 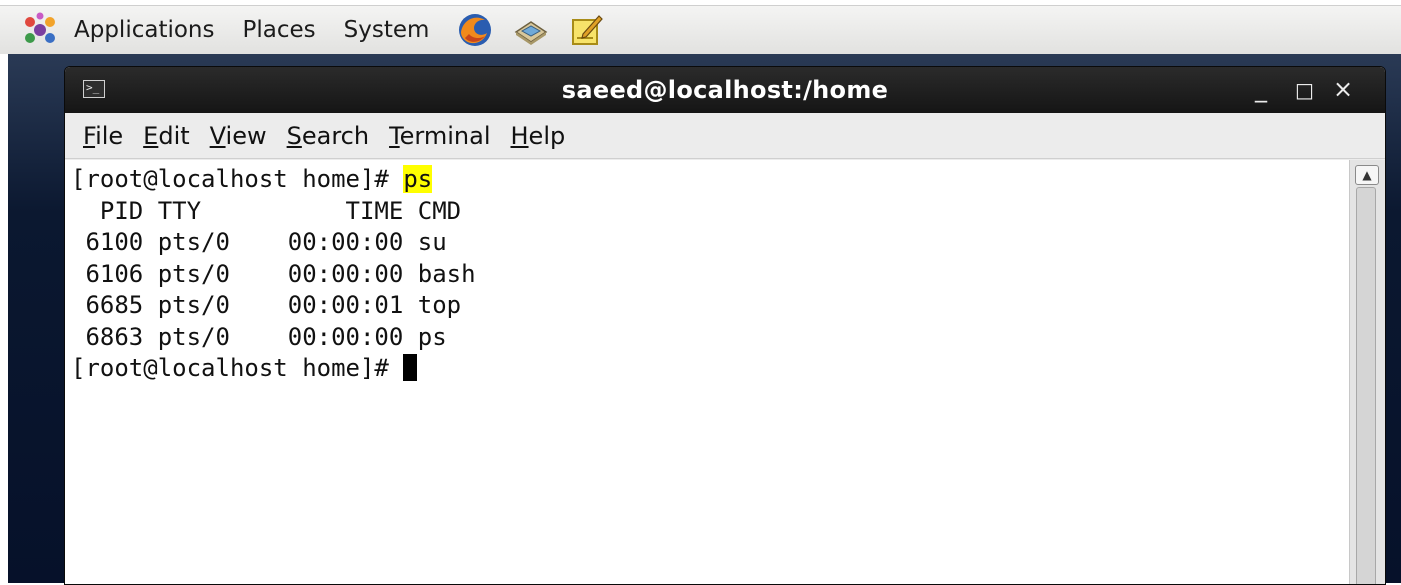 What do you see at coordinates (273, 273) in the screenshot?
I see `ps-row: 6106 pts/0 00:00:00 bash` at bounding box center [273, 273].